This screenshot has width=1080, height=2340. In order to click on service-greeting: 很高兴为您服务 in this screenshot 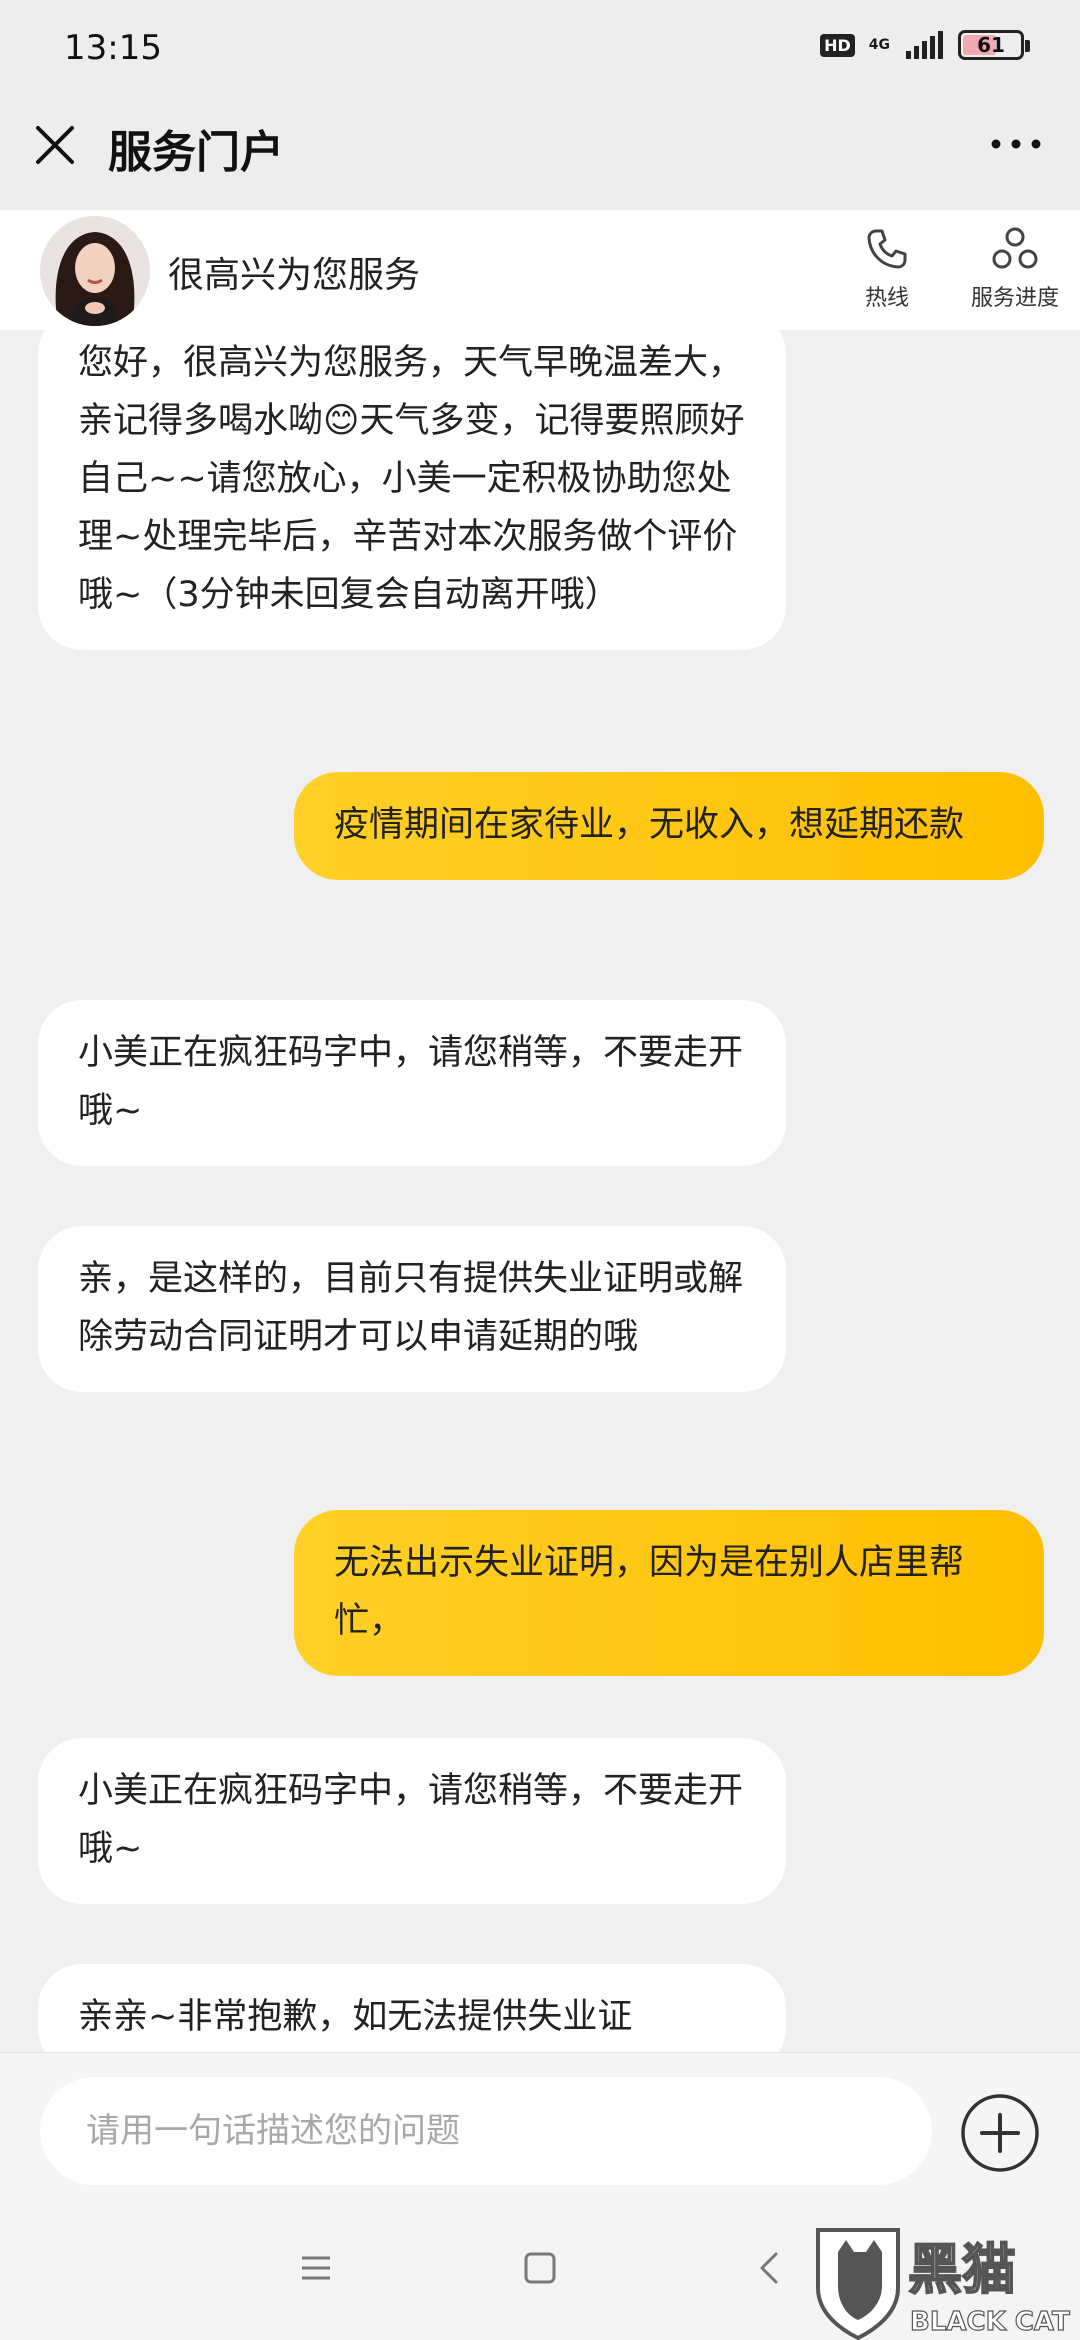, I will do `click(294, 275)`.